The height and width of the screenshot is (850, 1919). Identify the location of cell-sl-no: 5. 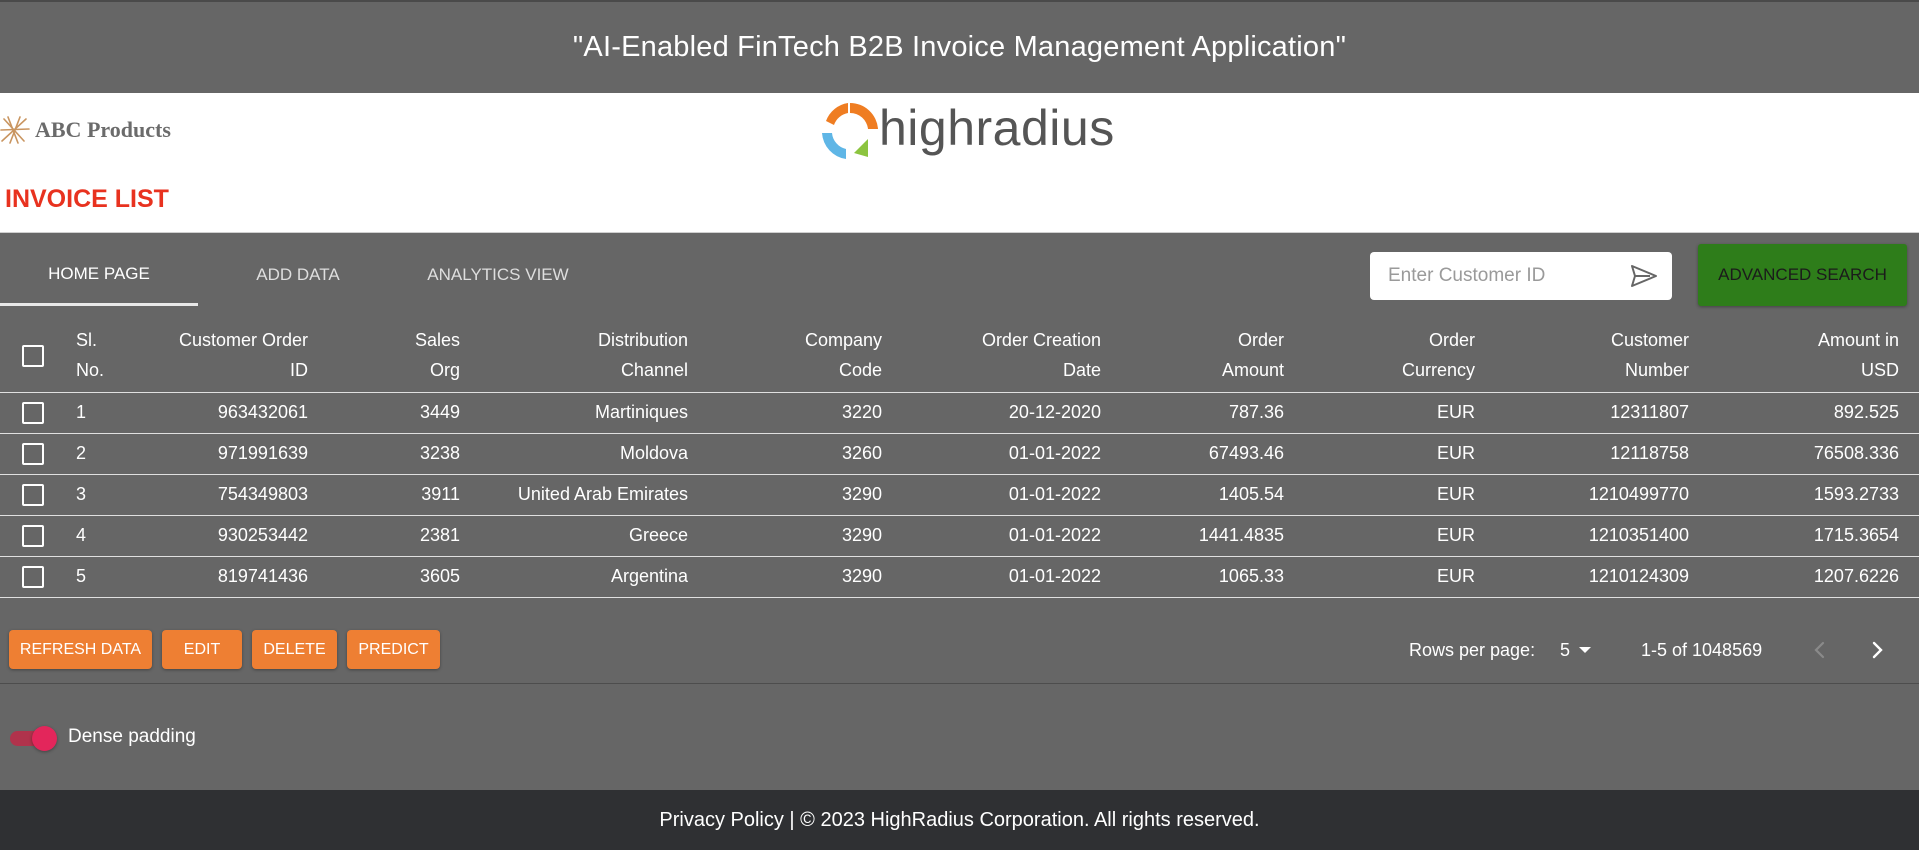
(110, 577).